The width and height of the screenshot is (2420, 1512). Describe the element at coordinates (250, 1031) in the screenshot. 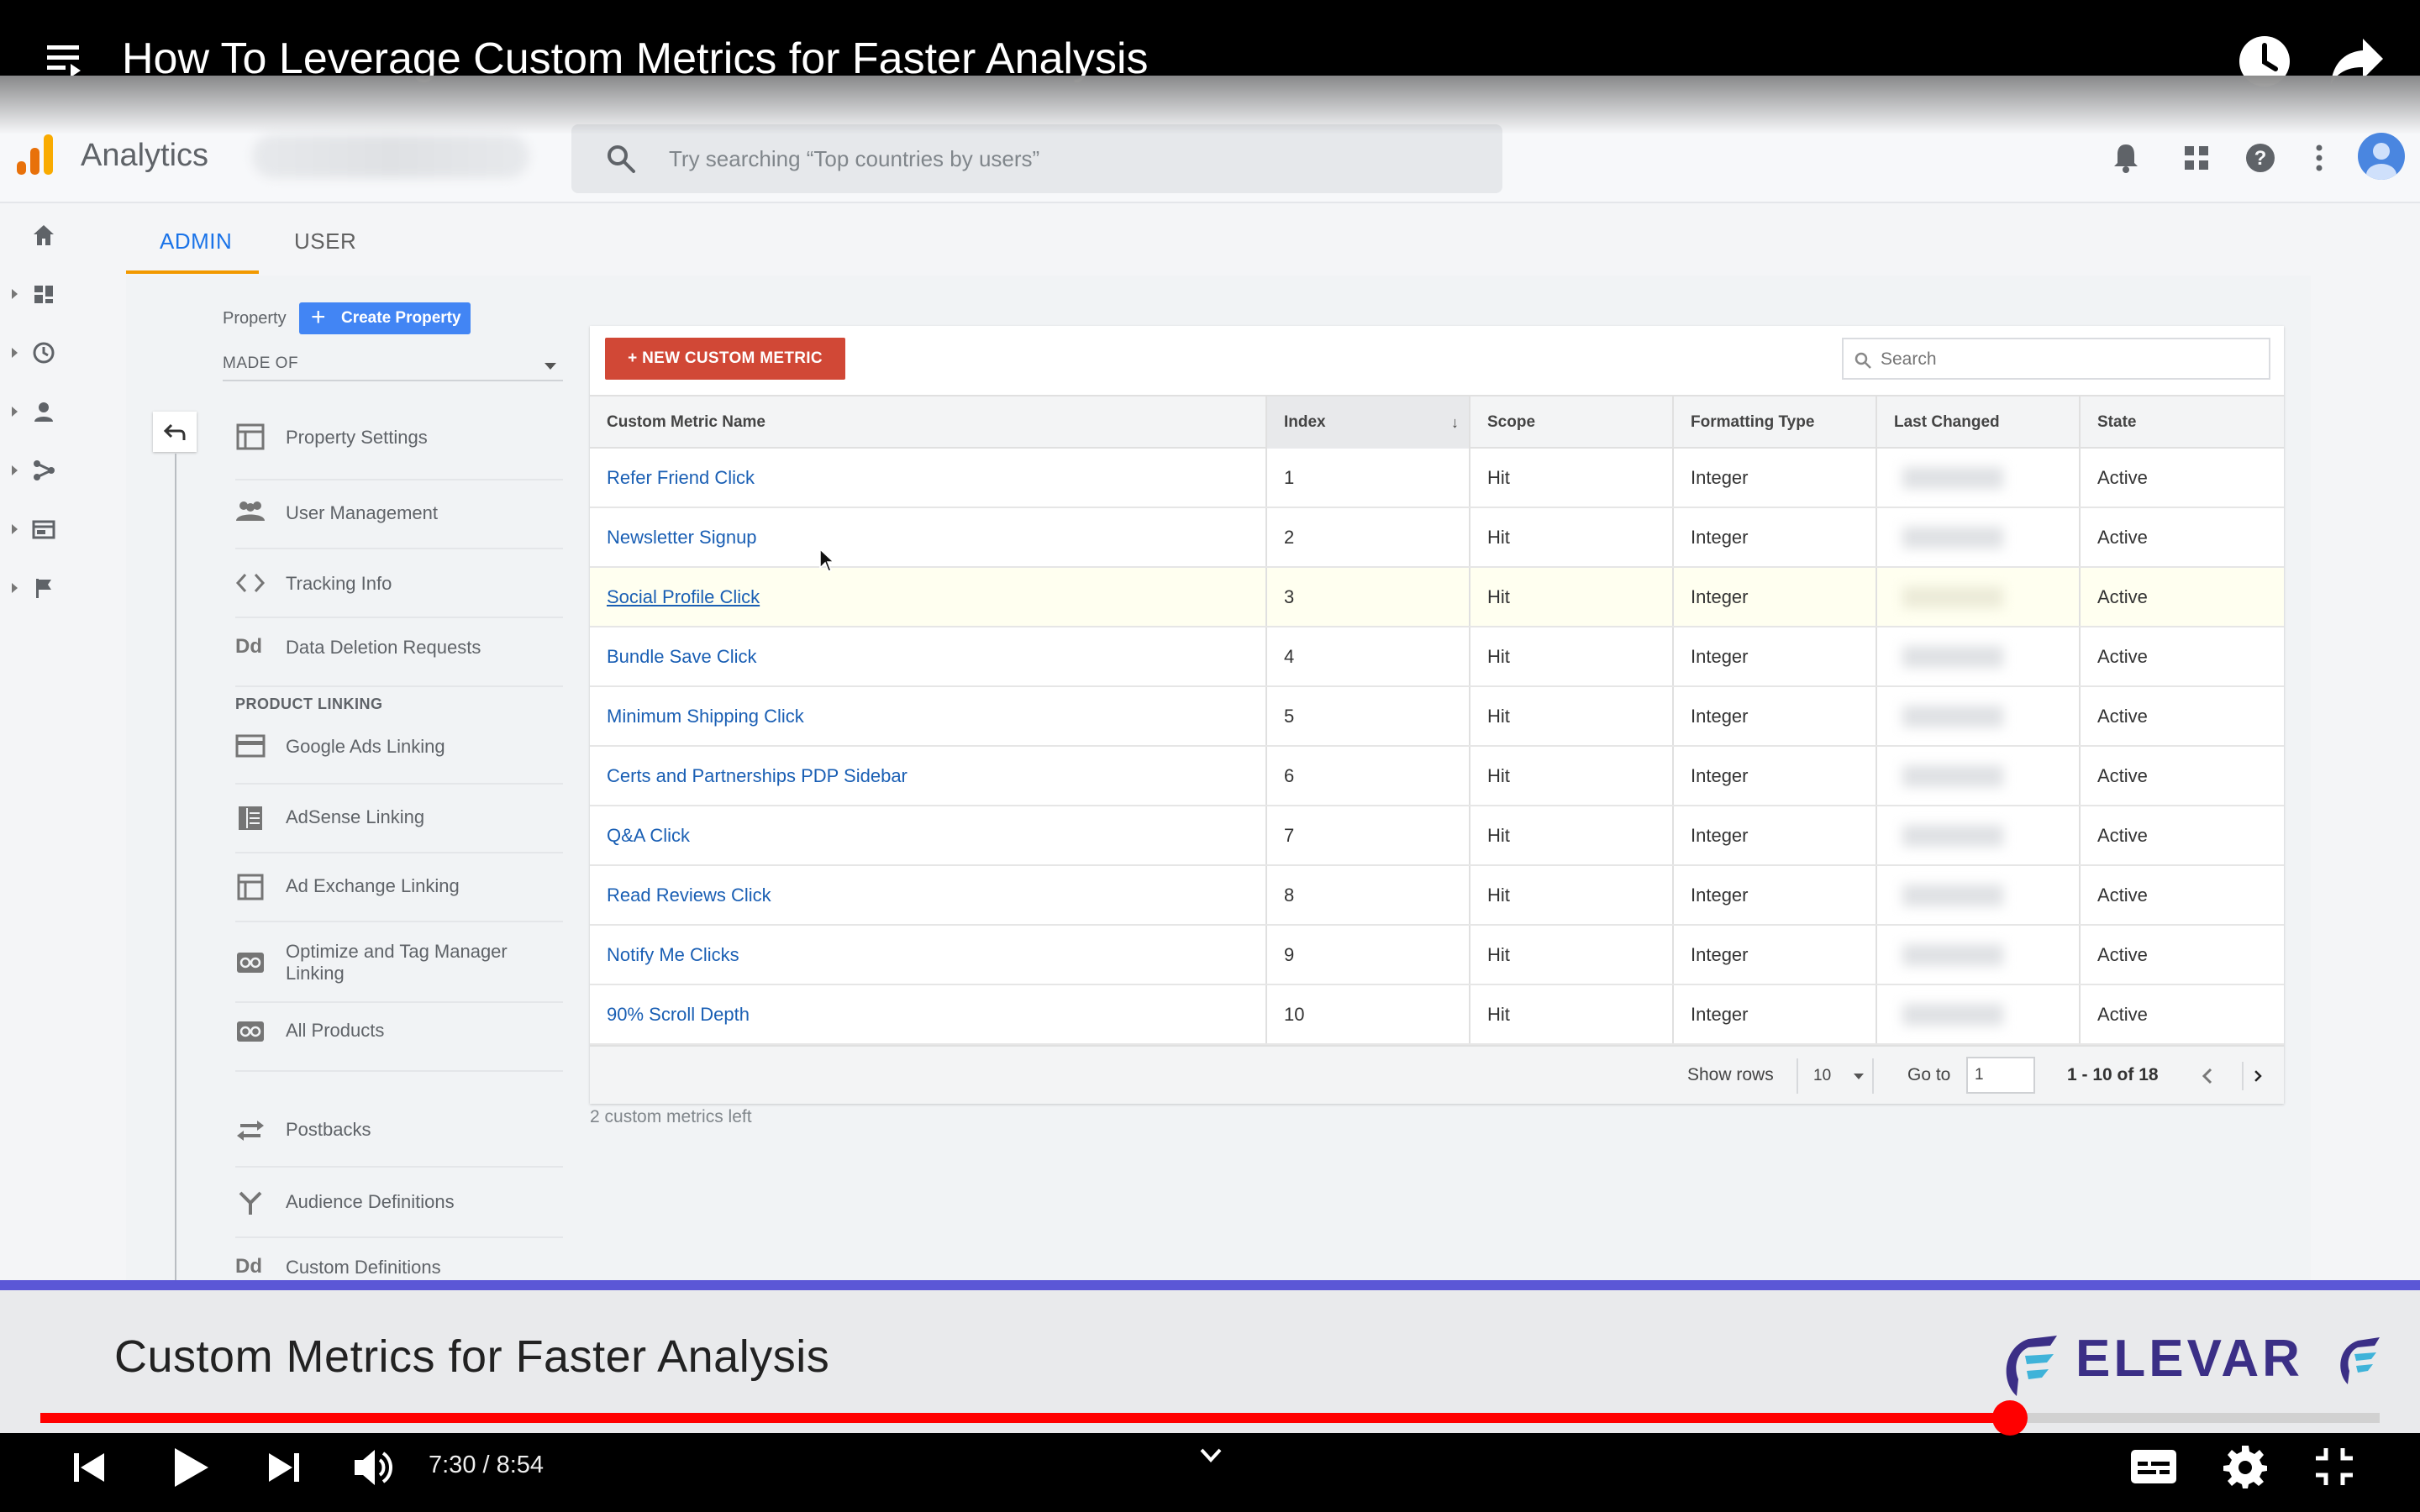

I see `all-products-icon` at that location.